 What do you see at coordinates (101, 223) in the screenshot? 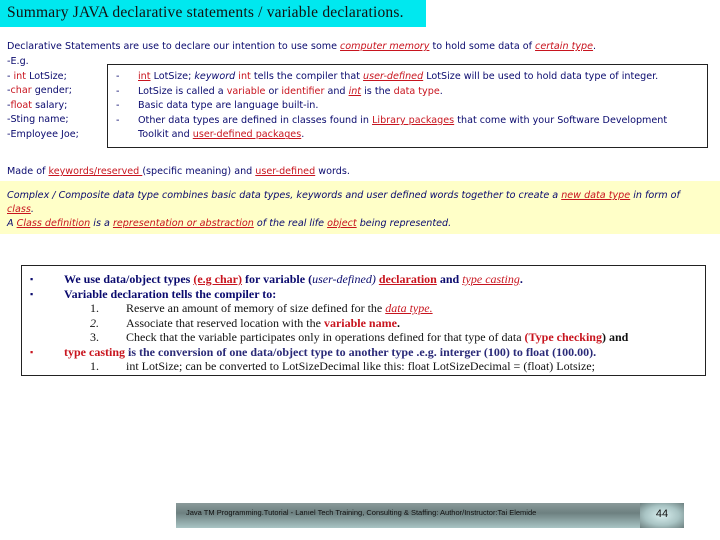
I see `text: is a` at bounding box center [101, 223].